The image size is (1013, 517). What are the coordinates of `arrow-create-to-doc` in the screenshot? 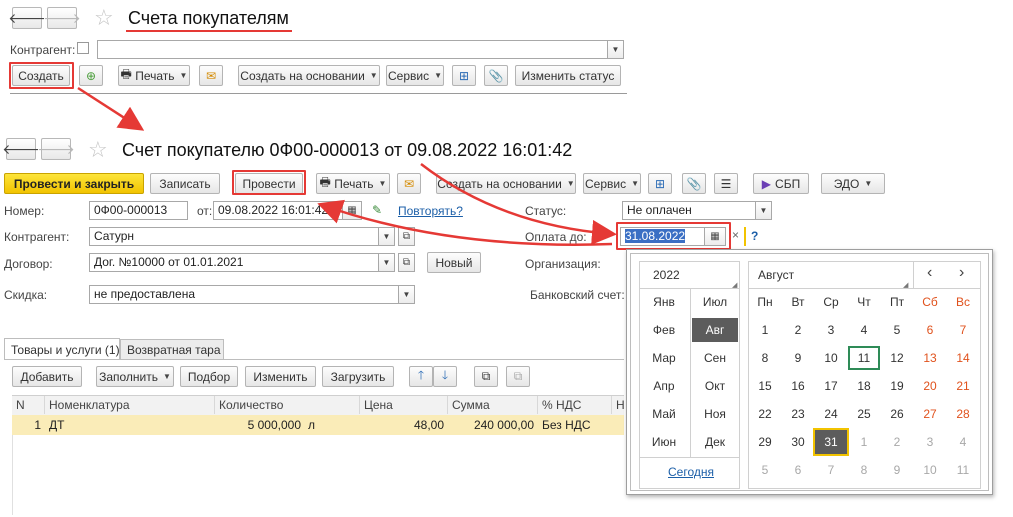 It's located at (111, 108).